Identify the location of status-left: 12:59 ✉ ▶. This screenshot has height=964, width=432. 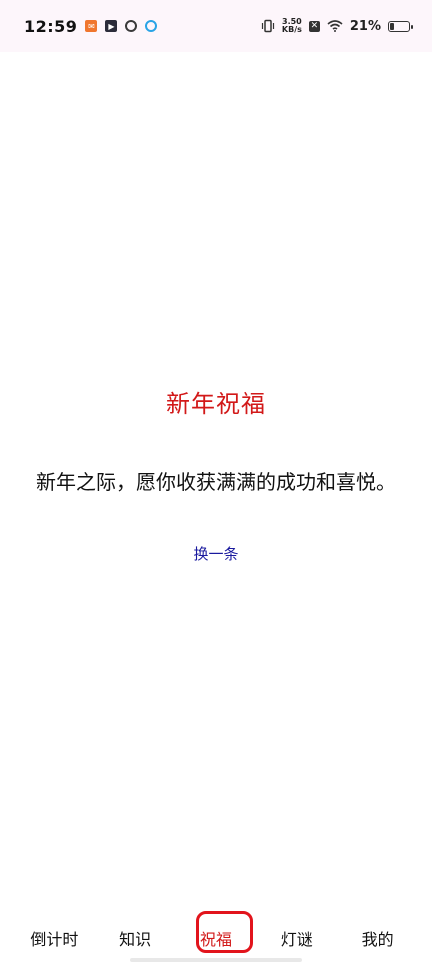
(91, 26).